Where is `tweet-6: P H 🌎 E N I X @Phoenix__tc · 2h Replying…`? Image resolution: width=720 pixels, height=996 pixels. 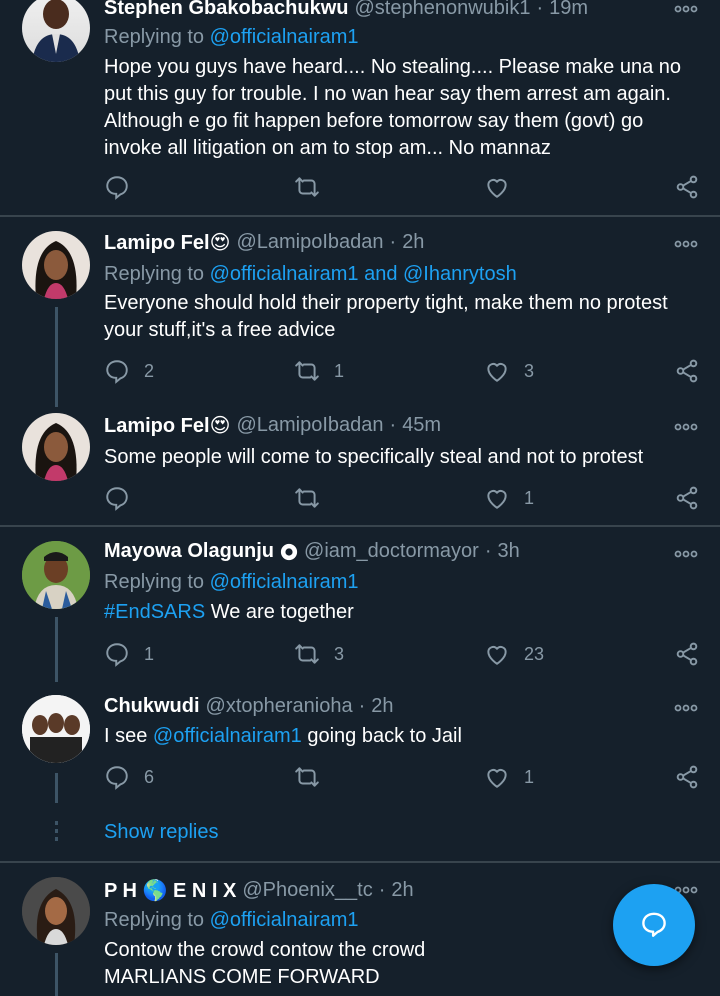
tweet-6: P H 🌎 E N I X @Phoenix__tc · 2h Replying… is located at coordinates (360, 929).